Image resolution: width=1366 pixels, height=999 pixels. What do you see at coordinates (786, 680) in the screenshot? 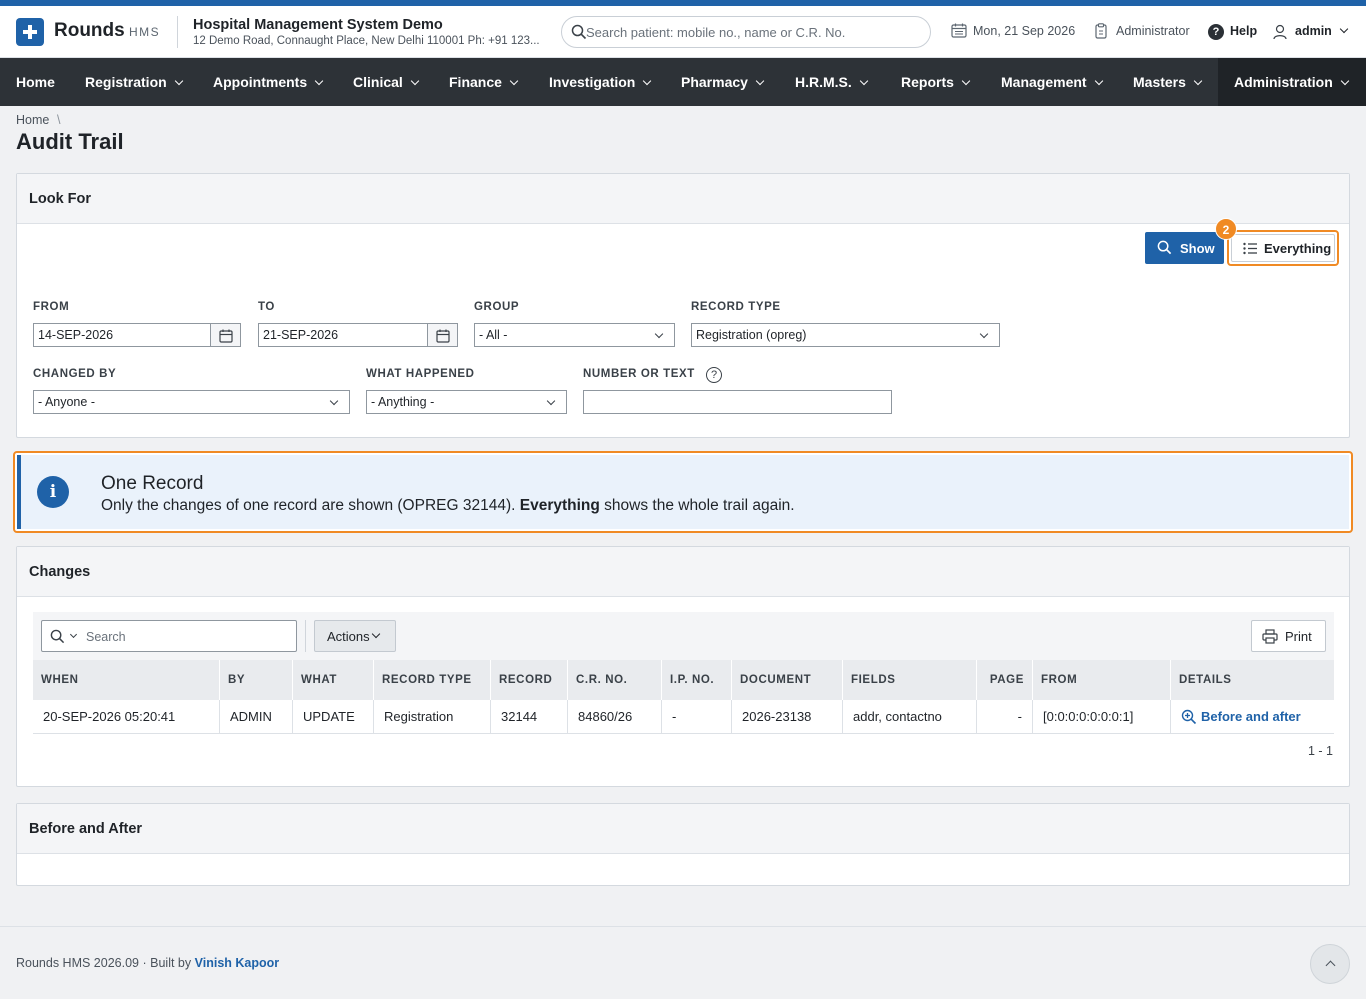
I see `col-document: DOCUMENT` at bounding box center [786, 680].